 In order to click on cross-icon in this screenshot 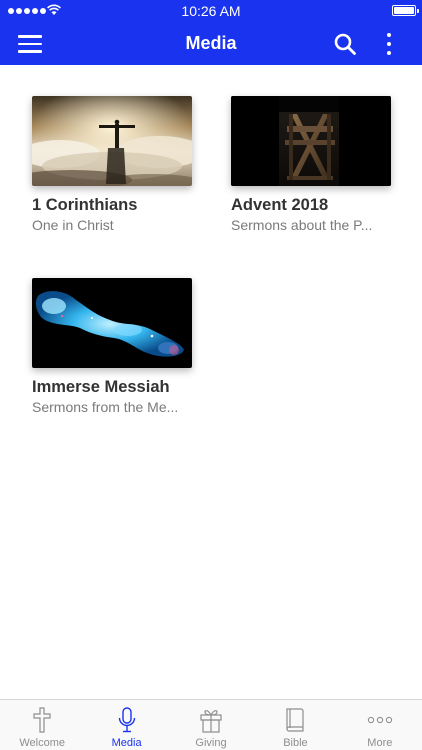, I will do `click(42, 720)`.